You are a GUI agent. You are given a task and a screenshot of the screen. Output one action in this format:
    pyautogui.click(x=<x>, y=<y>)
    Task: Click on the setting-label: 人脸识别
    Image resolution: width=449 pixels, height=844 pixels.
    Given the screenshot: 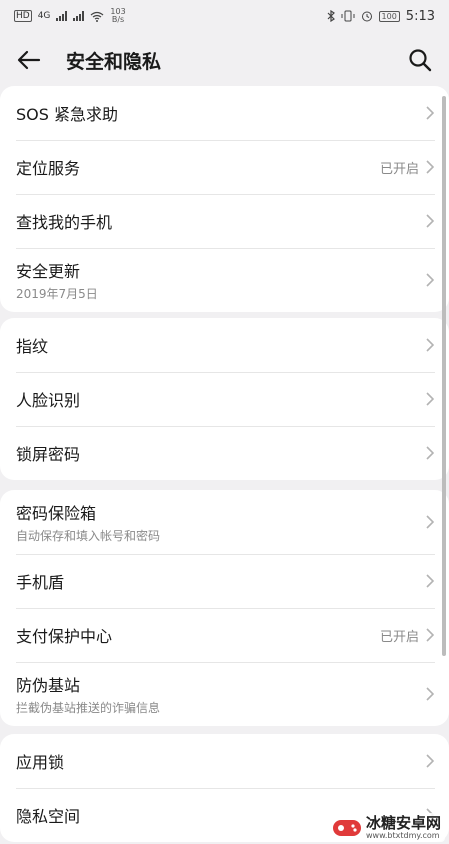 What is the action you would take?
    pyautogui.click(x=48, y=400)
    